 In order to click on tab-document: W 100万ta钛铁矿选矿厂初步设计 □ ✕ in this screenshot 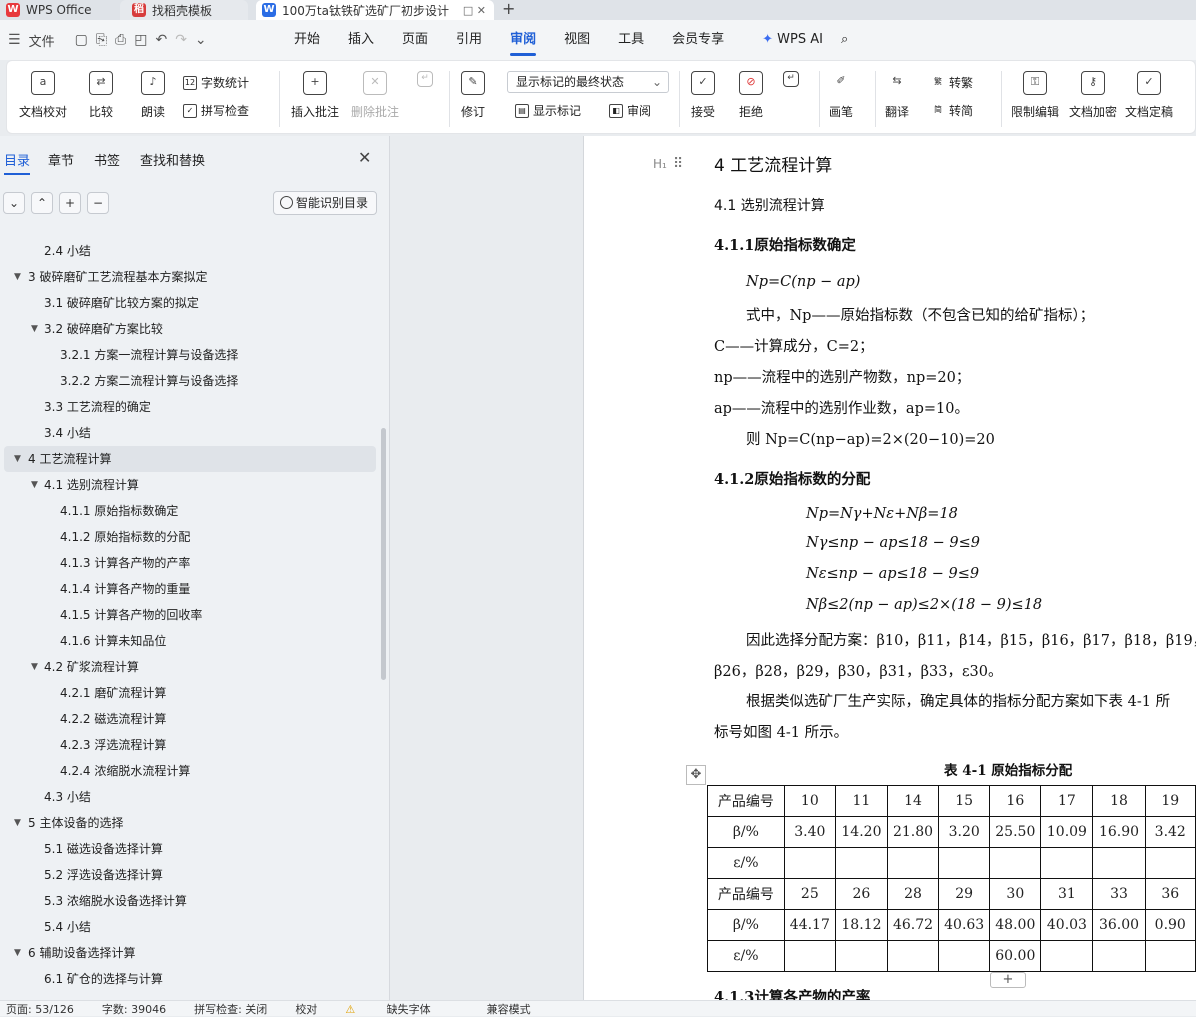, I will do `click(375, 10)`.